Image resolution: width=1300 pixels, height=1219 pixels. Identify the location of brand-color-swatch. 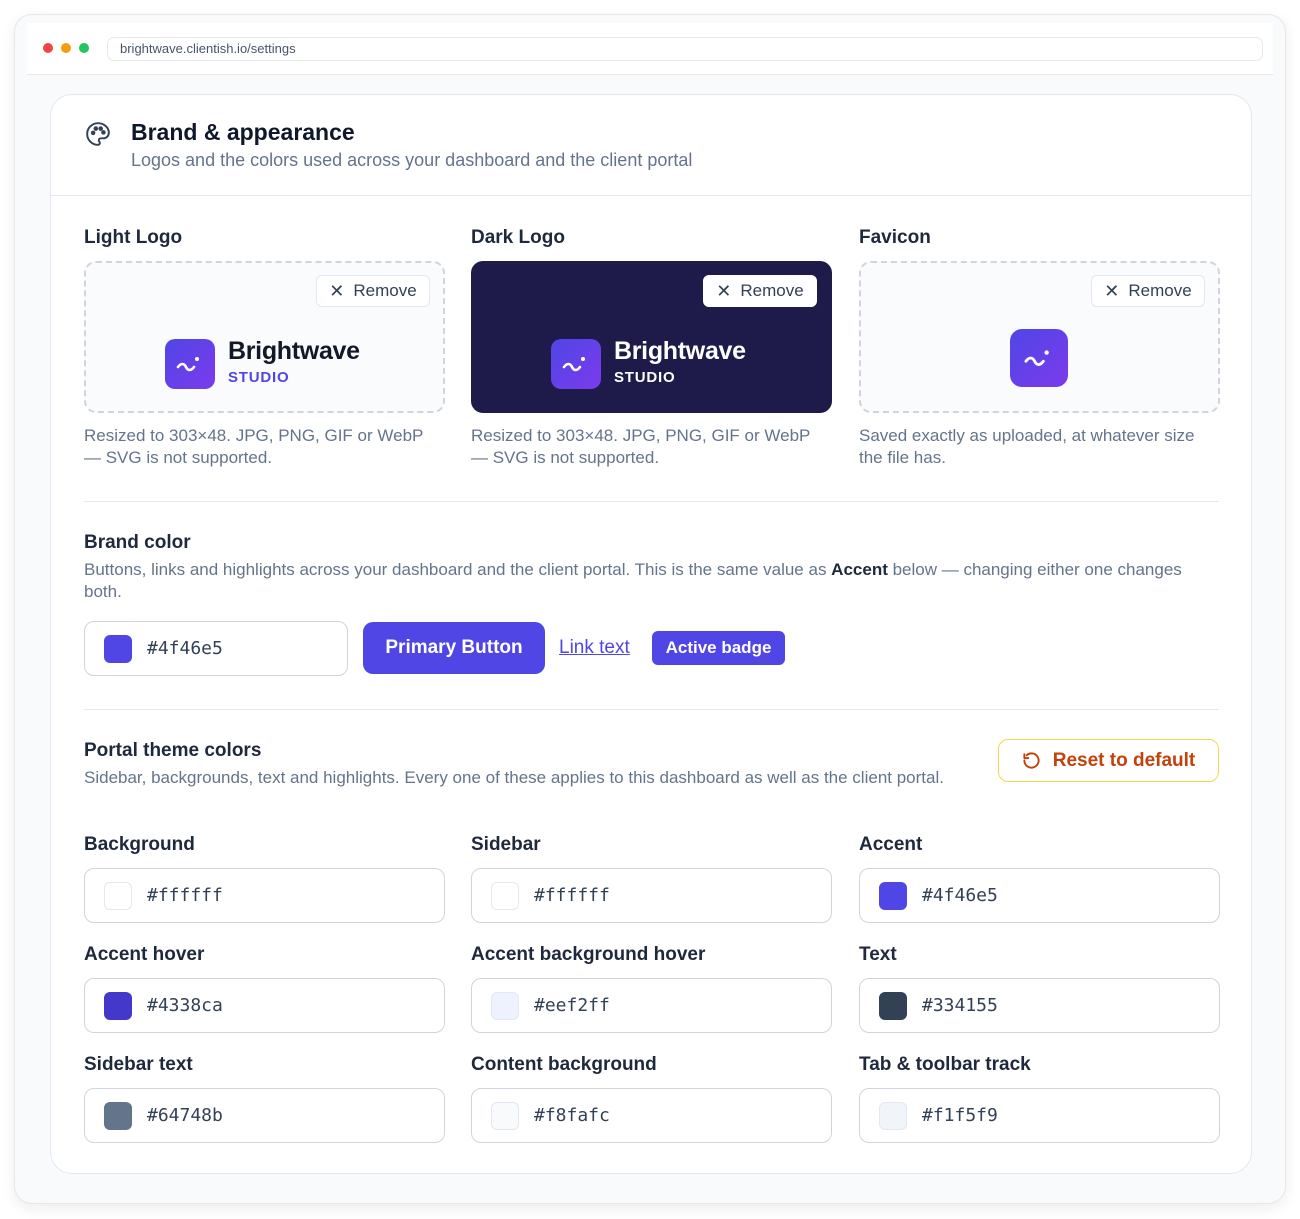
(118, 649).